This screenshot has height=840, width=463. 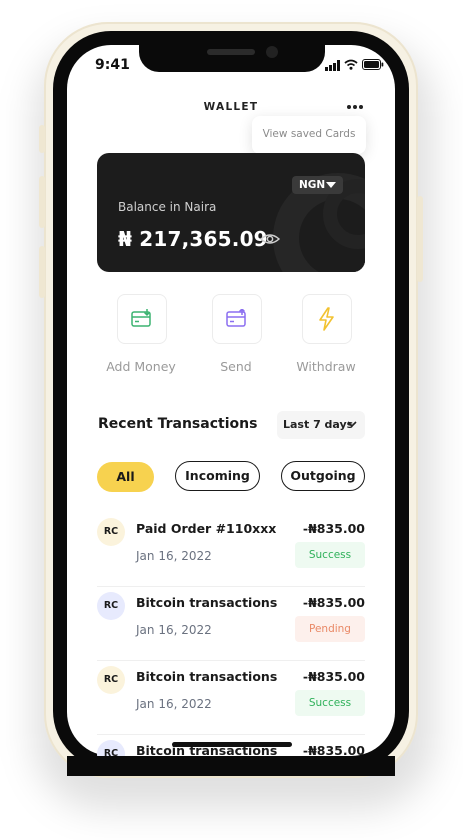 I want to click on filter-outgoing: Outgoing, so click(x=323, y=476).